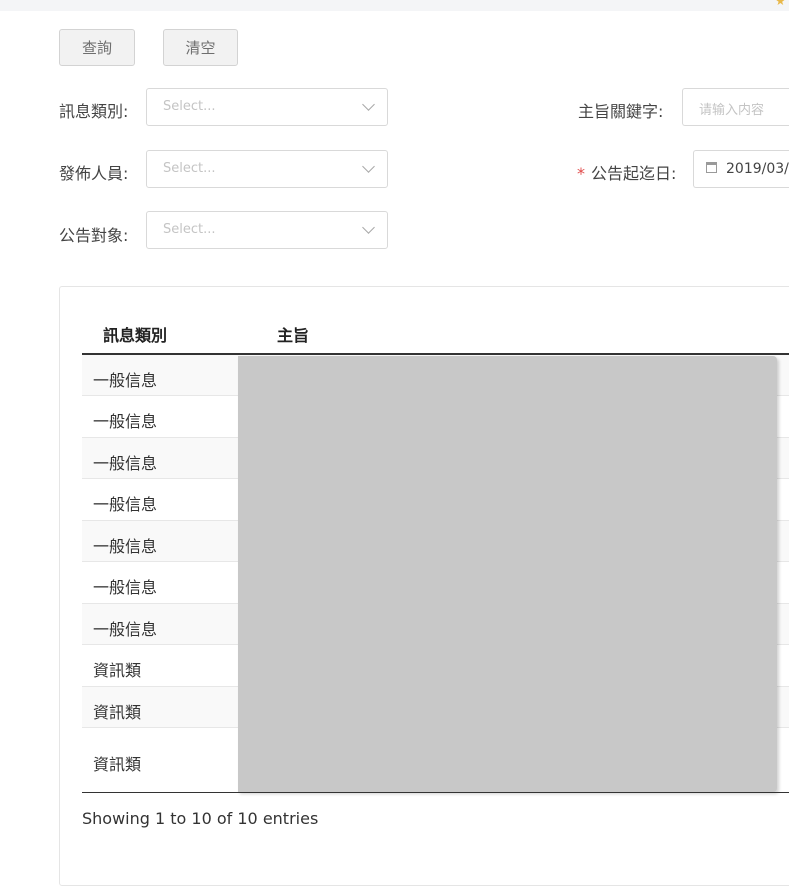 The height and width of the screenshot is (886, 789). I want to click on keyword-input: 请输入内容, so click(735, 107).